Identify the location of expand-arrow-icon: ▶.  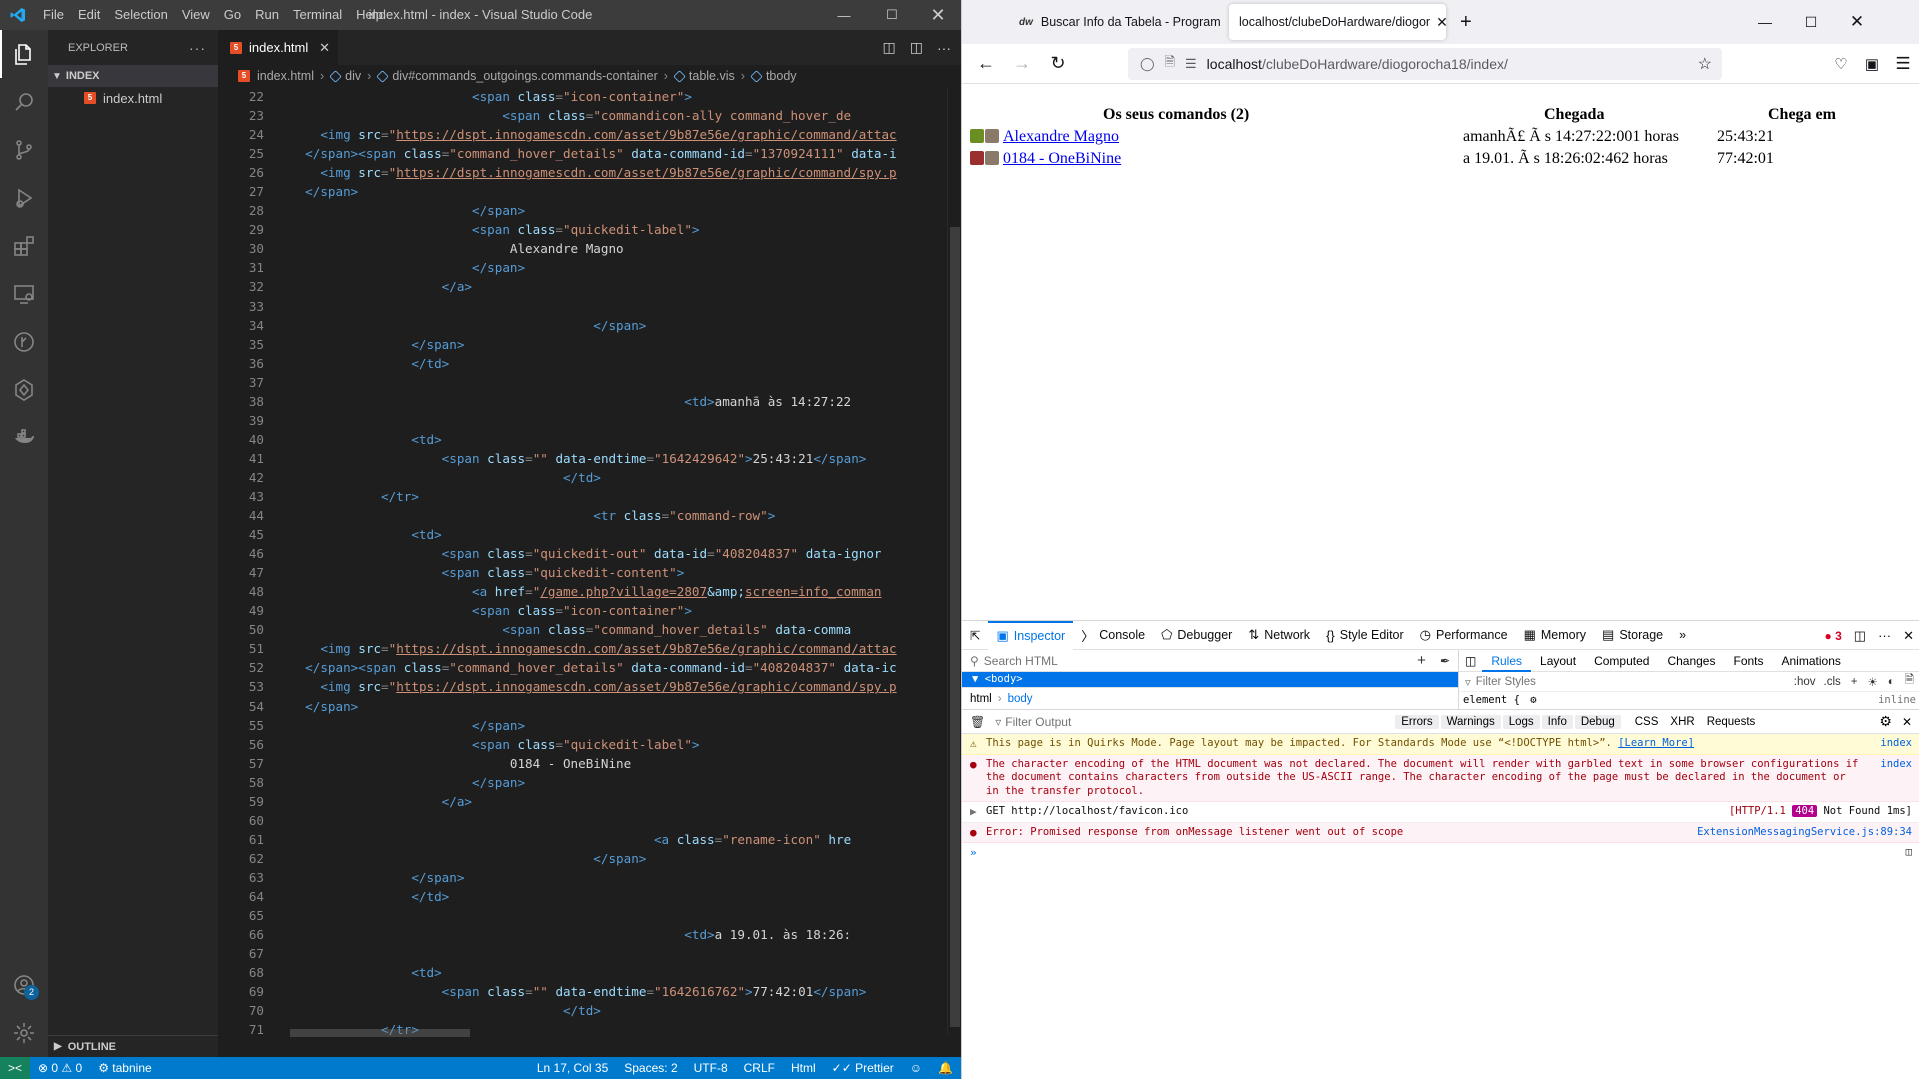
(973, 812).